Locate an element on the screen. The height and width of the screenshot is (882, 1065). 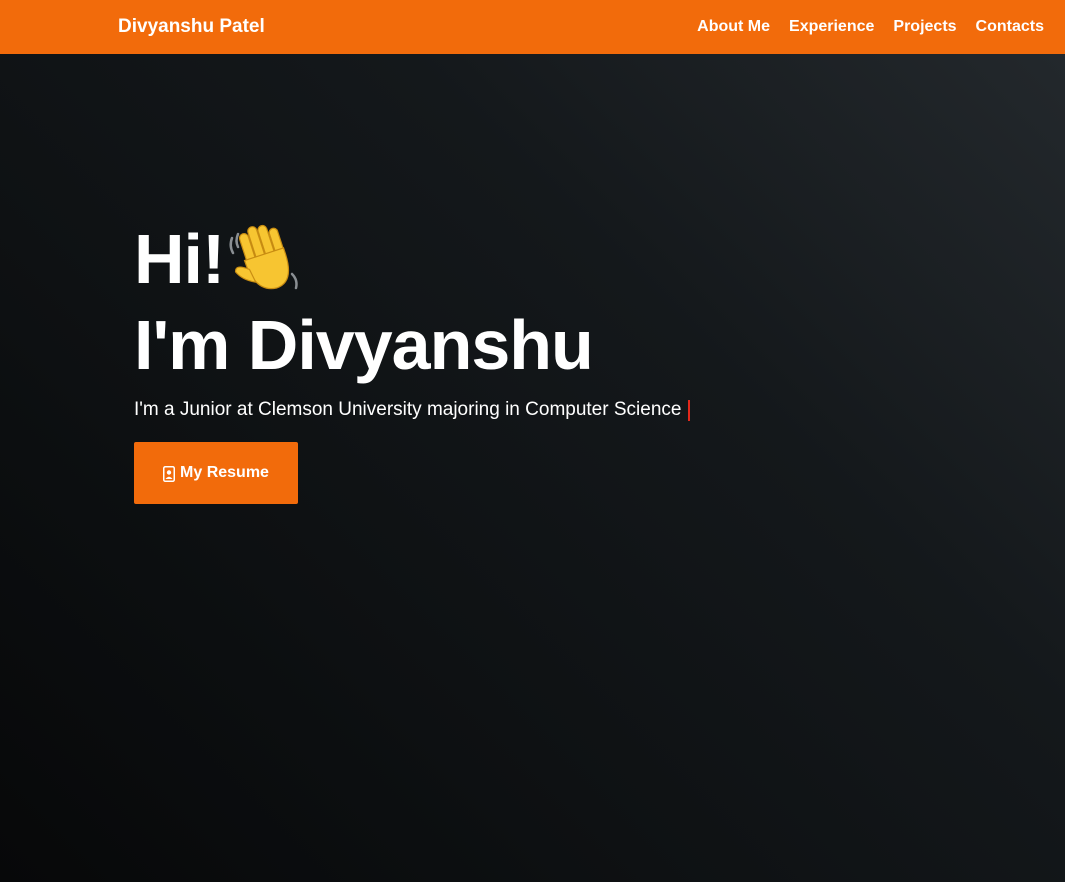
name-heading: I'm Divyanshu is located at coordinates (364, 345).